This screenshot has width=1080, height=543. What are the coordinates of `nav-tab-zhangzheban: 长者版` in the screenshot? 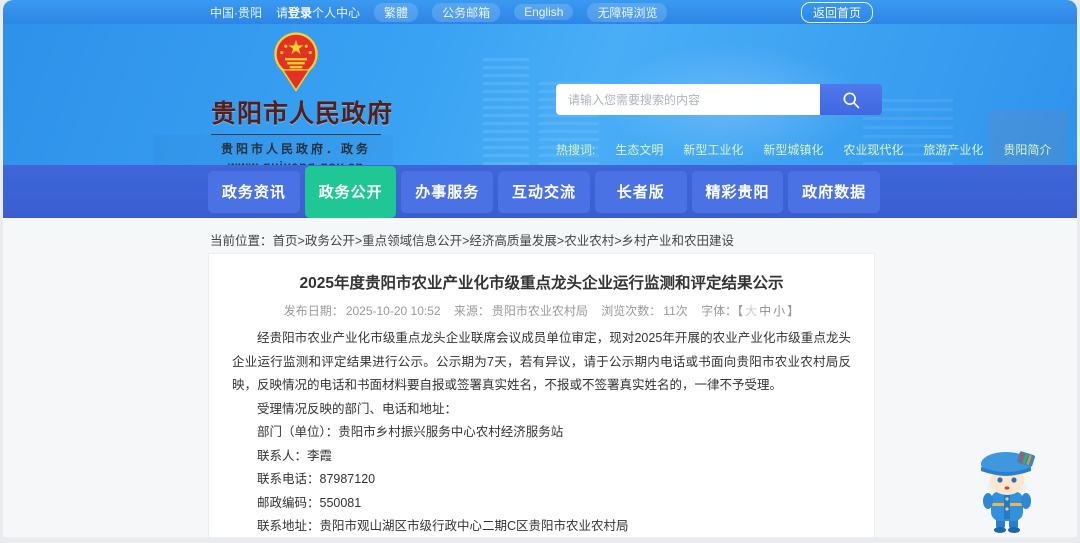 It's located at (640, 191).